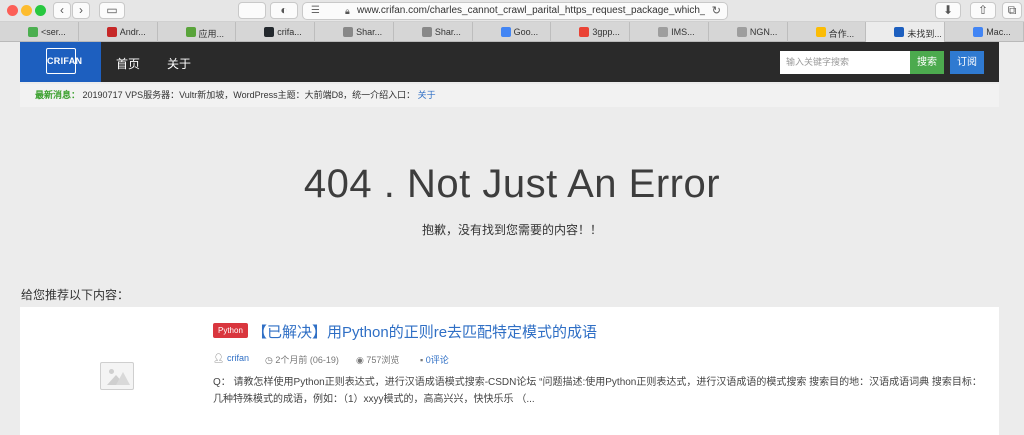 Image resolution: width=1024 pixels, height=435 pixels. Describe the element at coordinates (112, 10) in the screenshot. I see `sidebar-toggle-icon: ▭` at that location.